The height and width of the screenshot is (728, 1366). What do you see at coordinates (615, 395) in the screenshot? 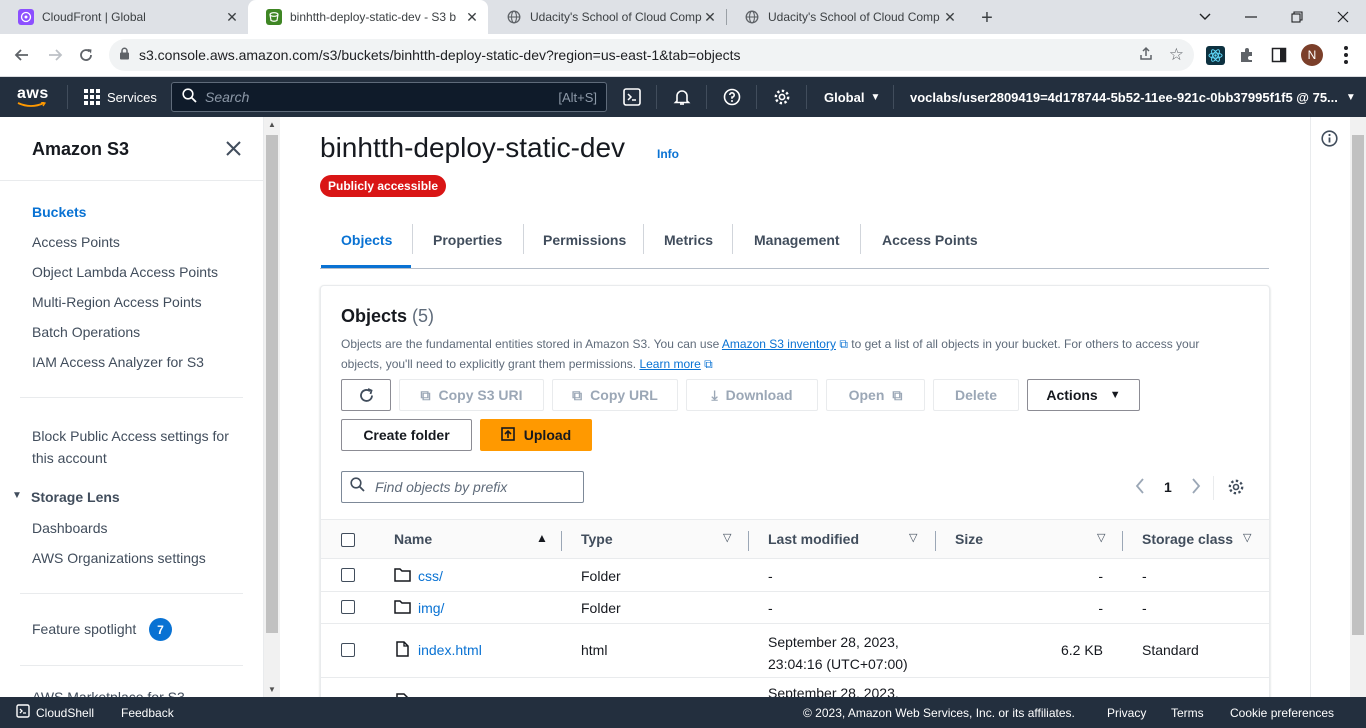
I see `copy-url-button: ⧉ Copy URL` at bounding box center [615, 395].